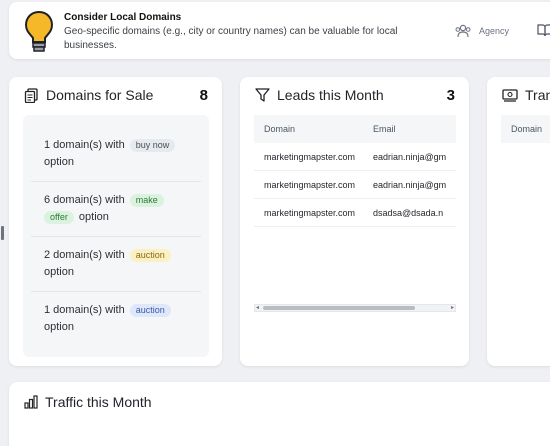 Image resolution: width=550 pixels, height=446 pixels. What do you see at coordinates (537, 95) in the screenshot?
I see `transactions-title: Trans` at bounding box center [537, 95].